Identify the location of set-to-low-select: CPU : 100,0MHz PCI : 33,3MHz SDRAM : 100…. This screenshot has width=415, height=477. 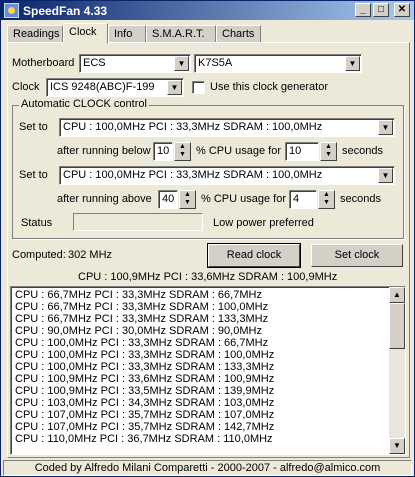
(227, 127).